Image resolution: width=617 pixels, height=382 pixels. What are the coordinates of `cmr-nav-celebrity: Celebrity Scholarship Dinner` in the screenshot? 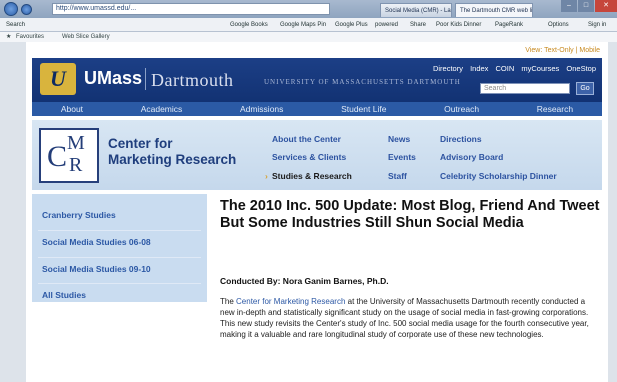 It's located at (498, 176).